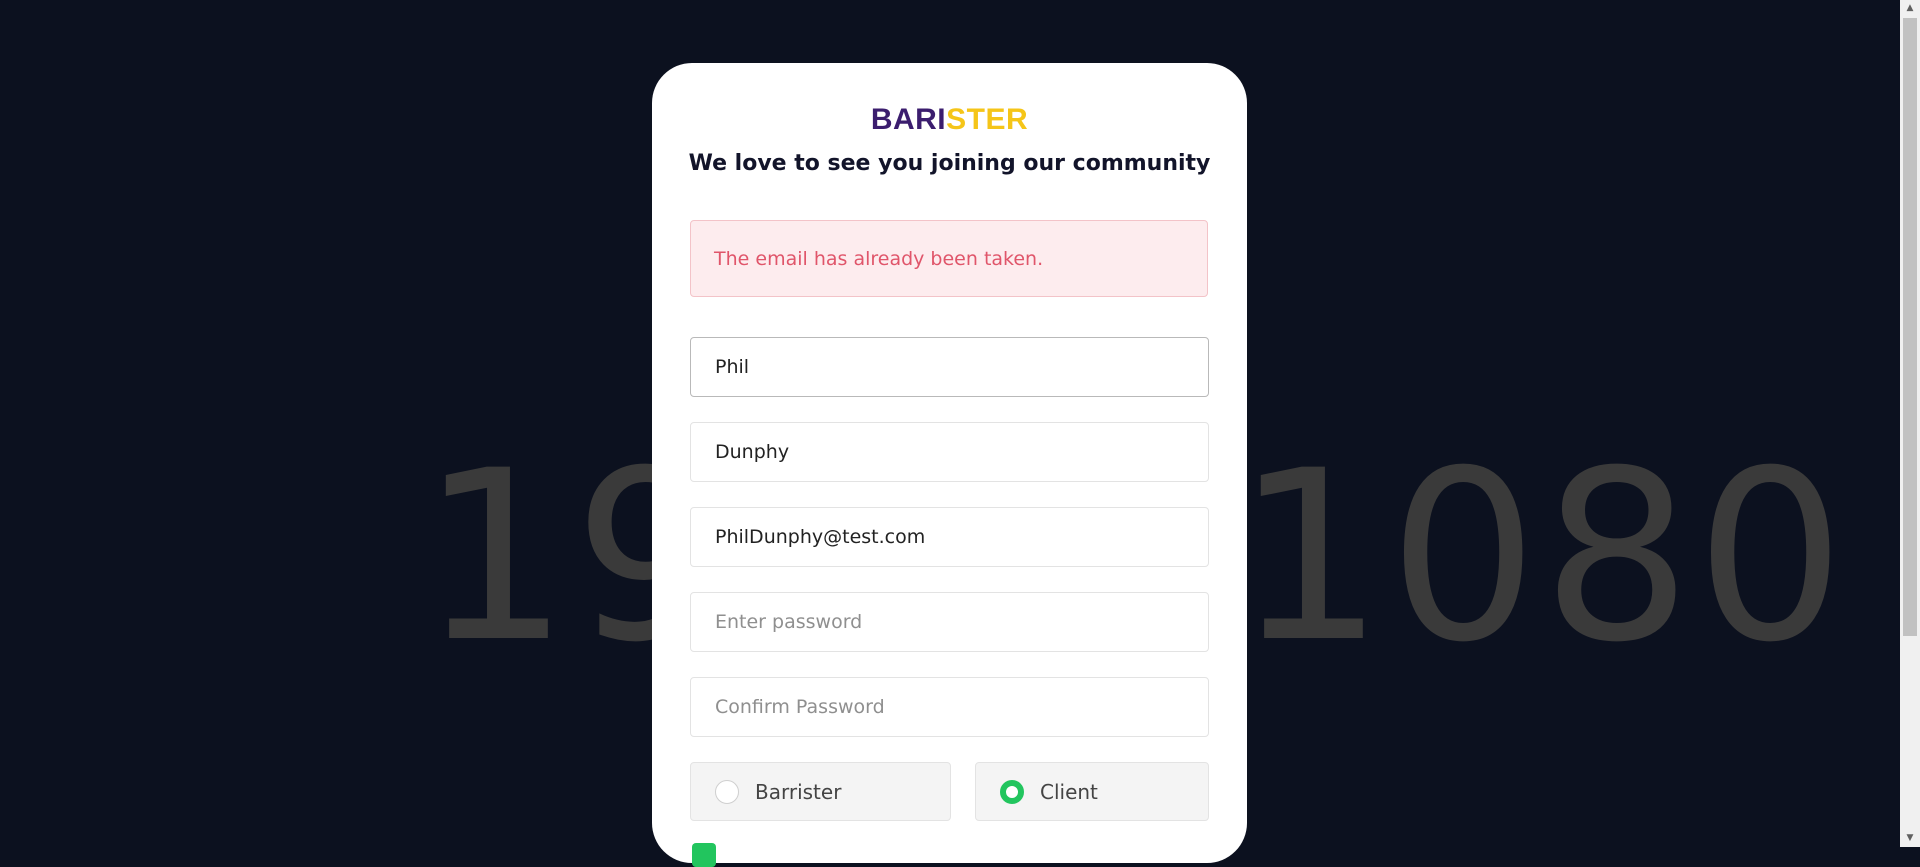  I want to click on page-subtitle: We love to see you joining our community, so click(949, 163).